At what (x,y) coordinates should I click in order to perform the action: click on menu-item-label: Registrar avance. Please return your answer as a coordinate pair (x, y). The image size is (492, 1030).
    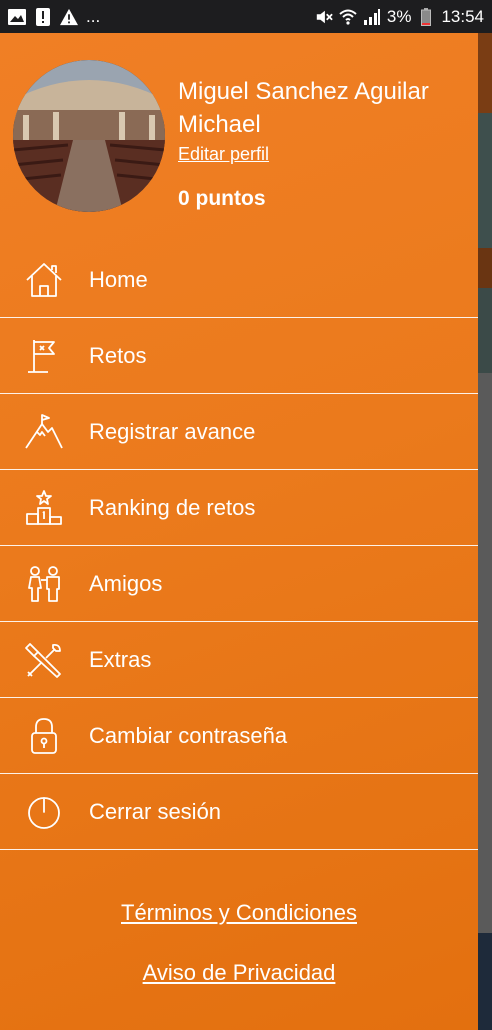
    Looking at the image, I should click on (172, 431).